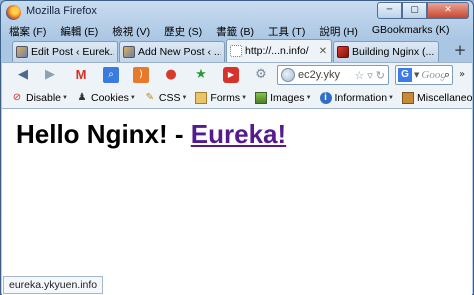 Image resolution: width=474 pixels, height=295 pixels. I want to click on title-bar: Mozilla Firefox ─ ▢ ✕, so click(237, 12).